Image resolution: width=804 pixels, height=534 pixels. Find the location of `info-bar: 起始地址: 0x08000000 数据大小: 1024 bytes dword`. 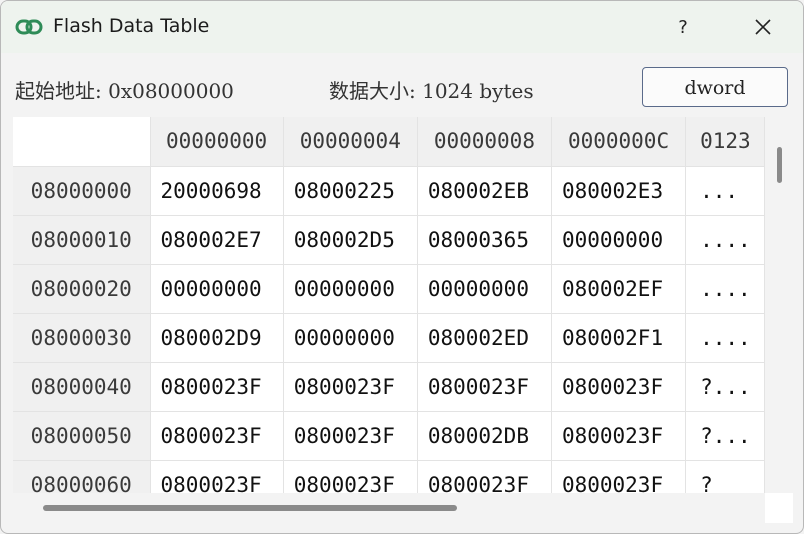

info-bar: 起始地址: 0x08000000 数据大小: 1024 bytes dword is located at coordinates (402, 85).